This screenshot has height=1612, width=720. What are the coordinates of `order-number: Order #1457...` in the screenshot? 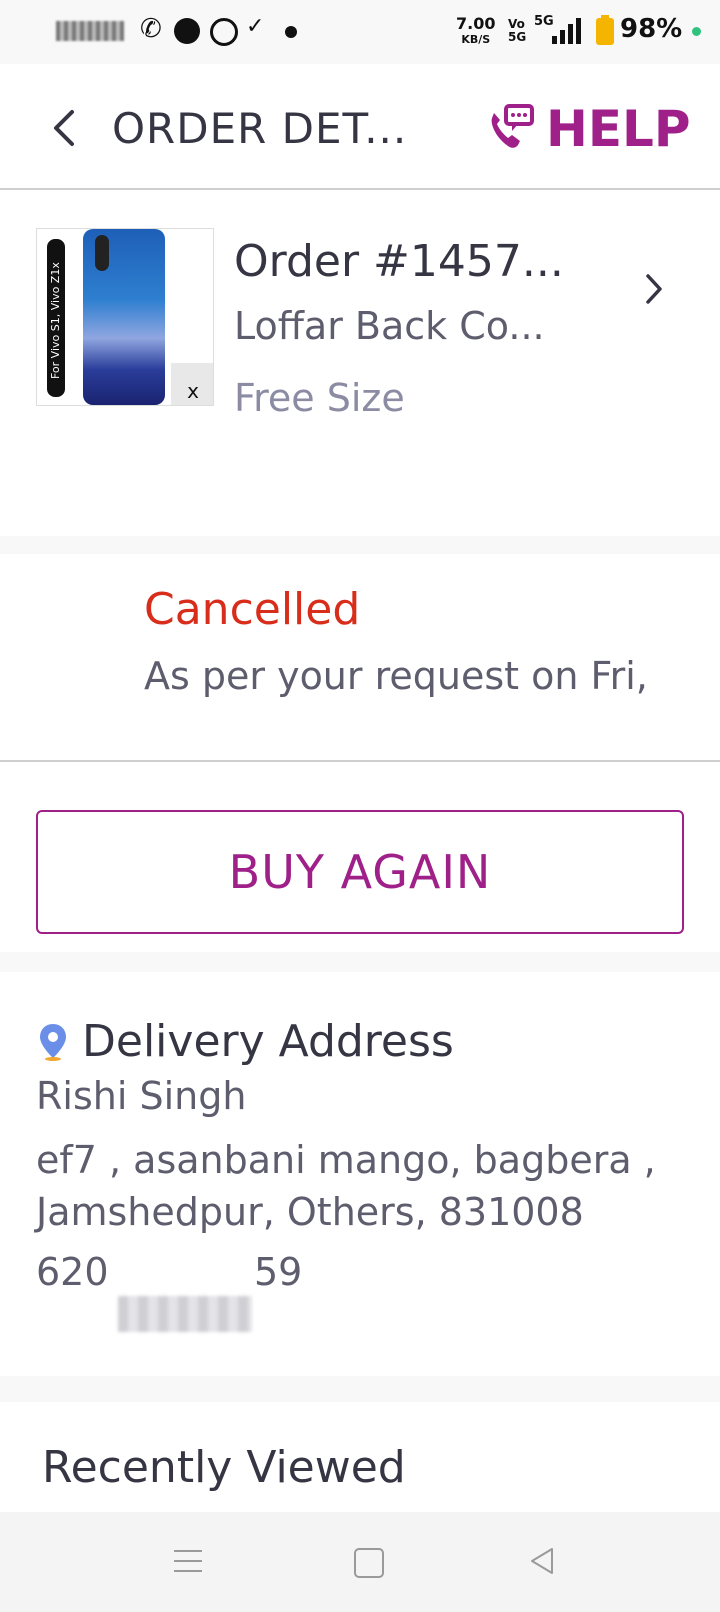 It's located at (399, 261).